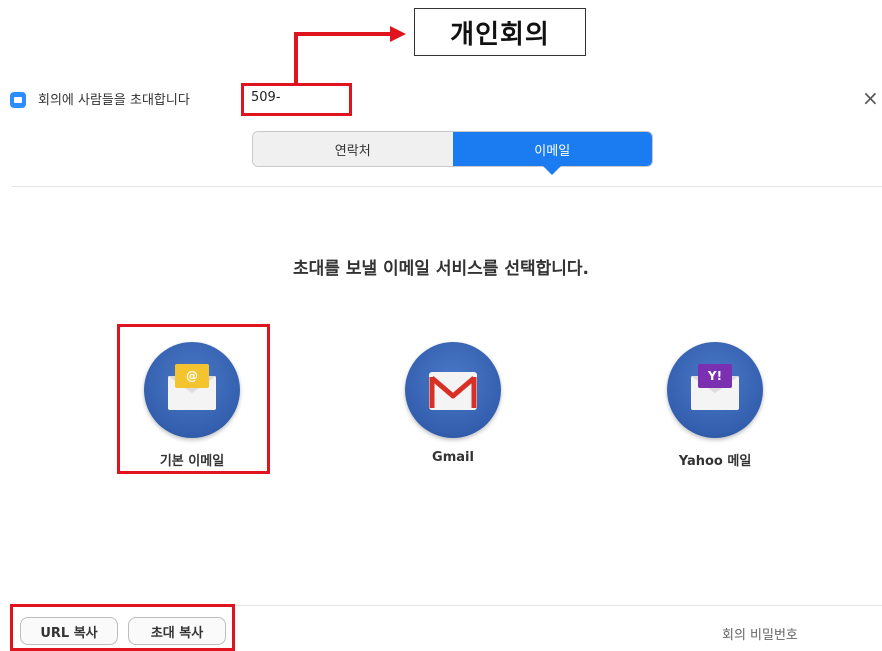 This screenshot has width=882, height=651. What do you see at coordinates (343, 34) in the screenshot?
I see `annotation-arrow-horizontal` at bounding box center [343, 34].